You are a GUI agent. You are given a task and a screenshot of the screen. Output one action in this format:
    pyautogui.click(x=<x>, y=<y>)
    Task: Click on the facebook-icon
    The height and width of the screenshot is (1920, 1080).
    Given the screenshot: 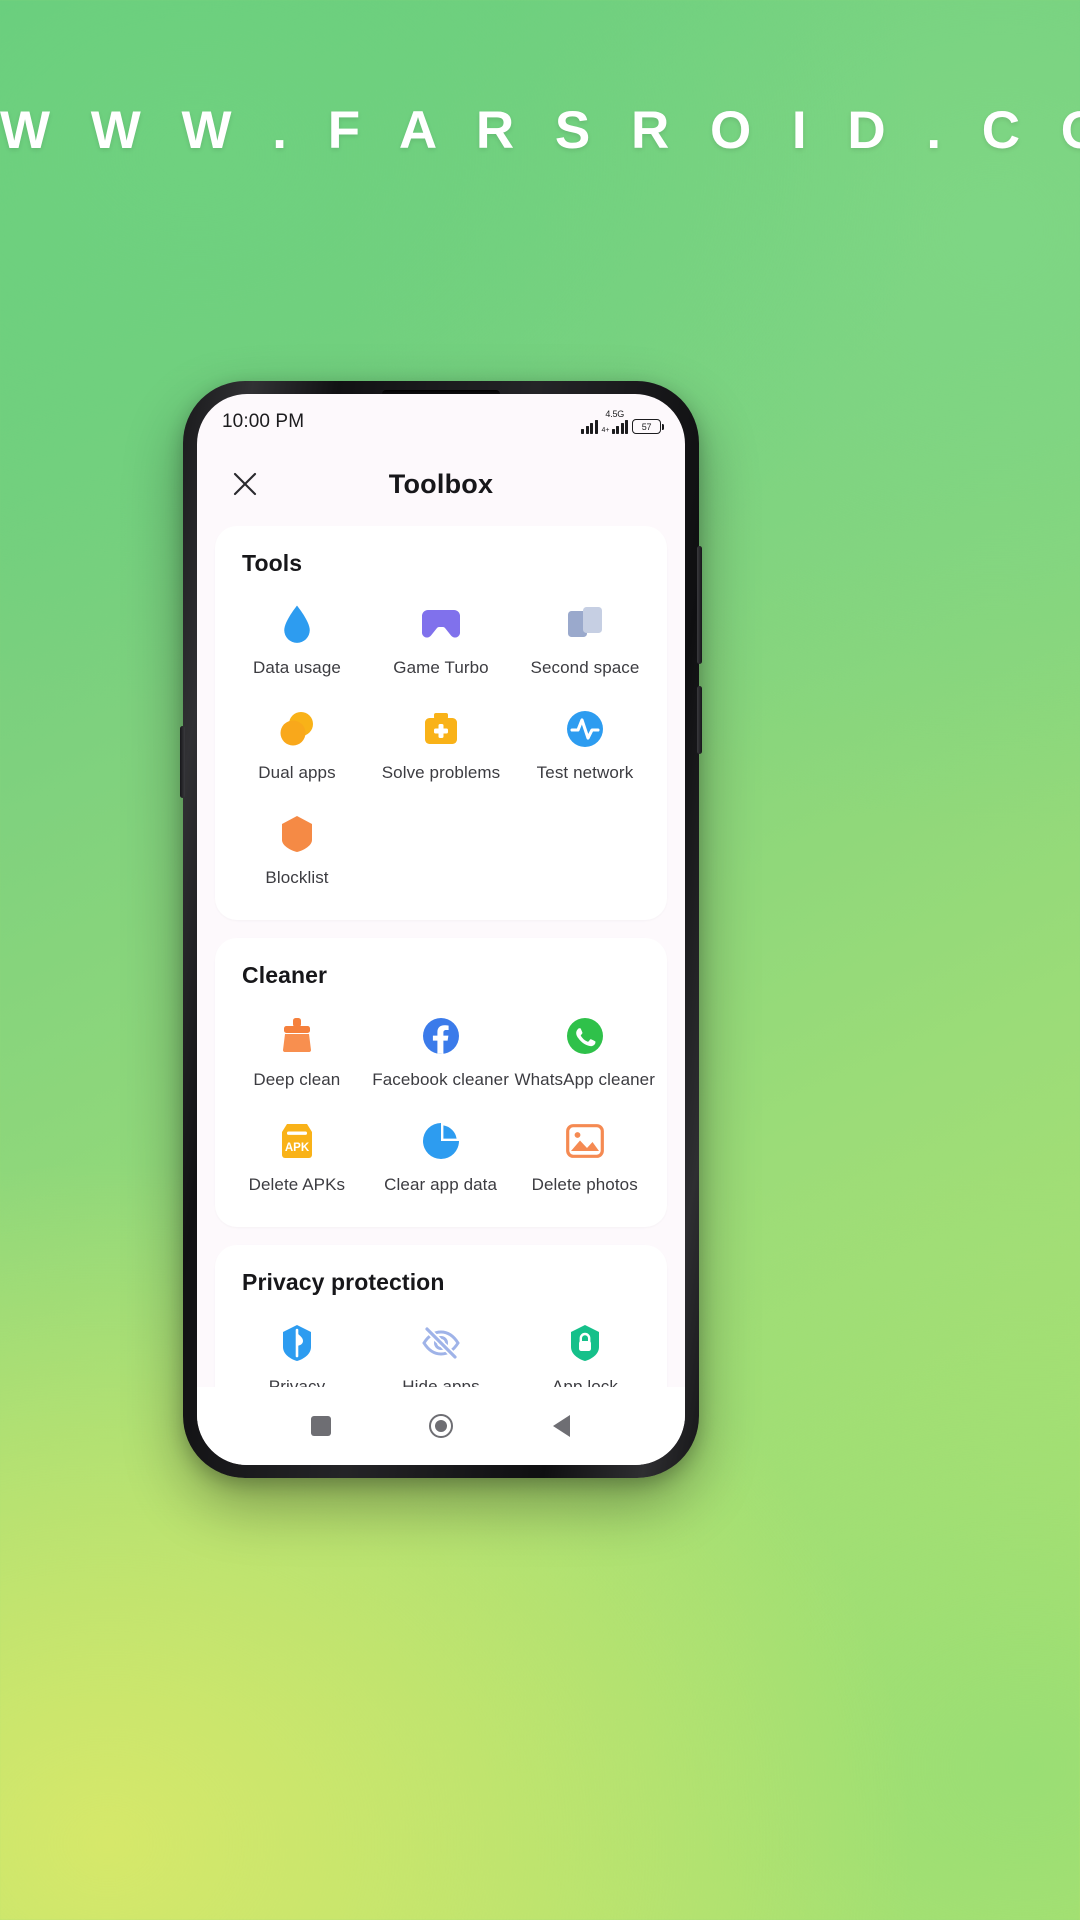 What is the action you would take?
    pyautogui.click(x=441, y=1036)
    